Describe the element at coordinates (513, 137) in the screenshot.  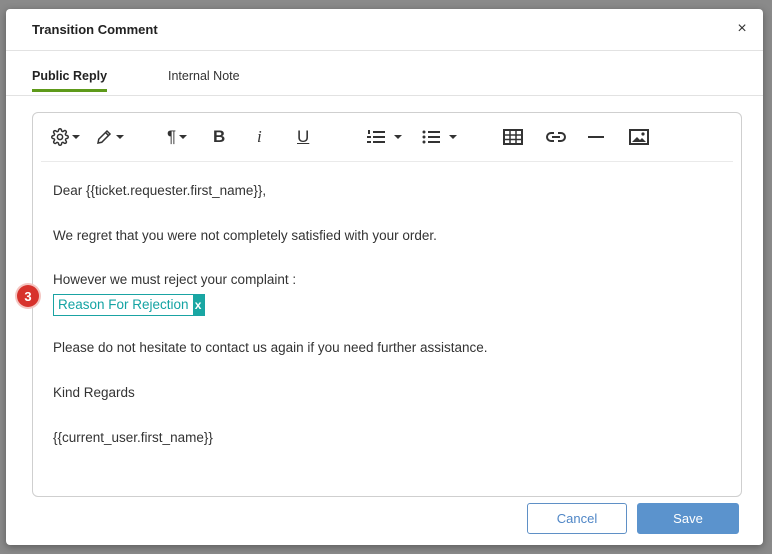
I see `table-icon` at that location.